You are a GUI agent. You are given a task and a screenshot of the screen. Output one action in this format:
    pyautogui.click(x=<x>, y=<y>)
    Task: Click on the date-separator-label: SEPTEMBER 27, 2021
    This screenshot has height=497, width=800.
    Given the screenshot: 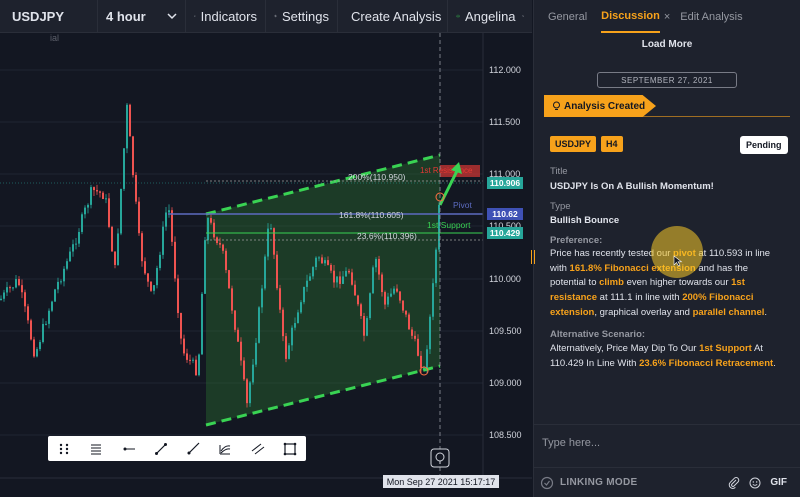 What is the action you would take?
    pyautogui.click(x=667, y=80)
    